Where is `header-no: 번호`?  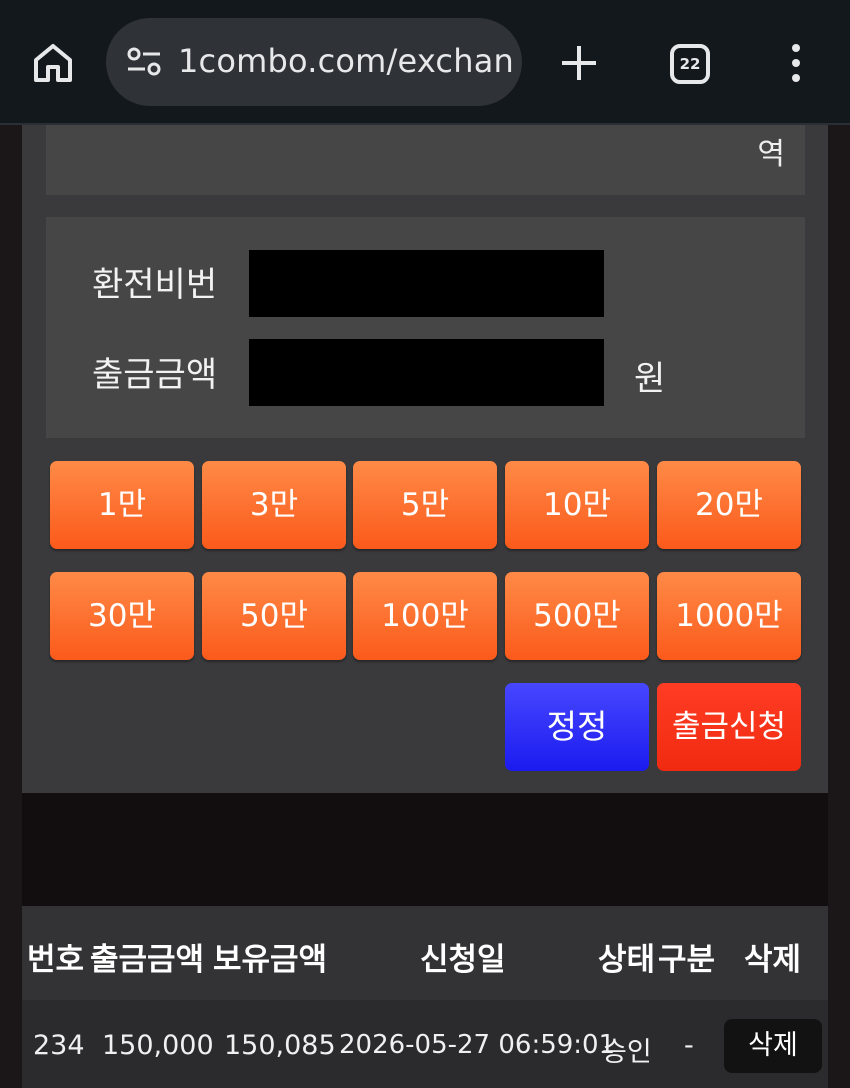 header-no: 번호 is located at coordinates (56, 960).